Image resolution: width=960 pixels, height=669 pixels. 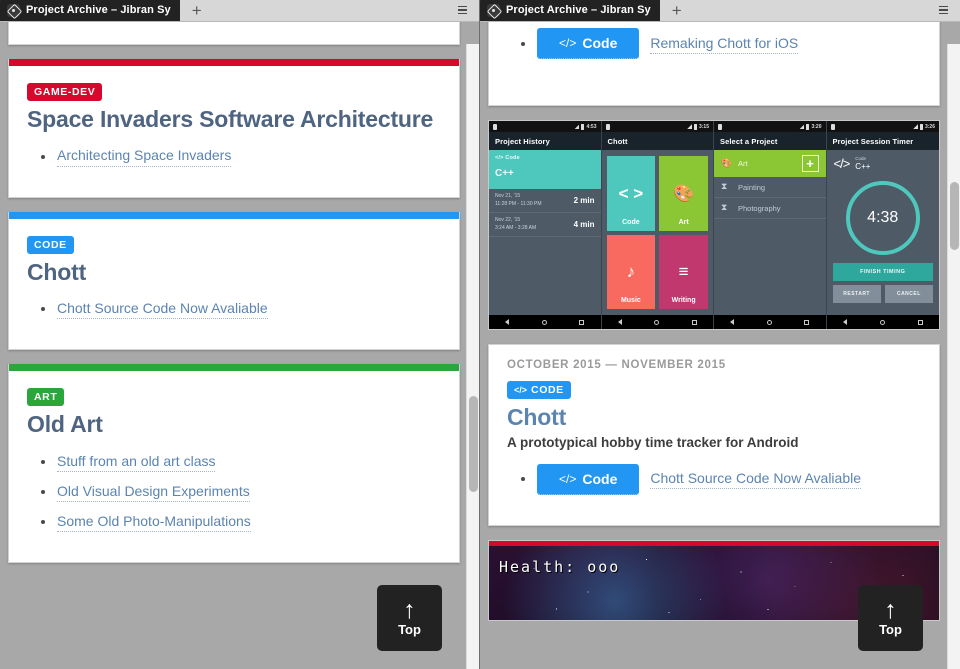 I want to click on android-content: < > Code 🎨 Art ♪ Music ≡ Writing, so click(x=658, y=232).